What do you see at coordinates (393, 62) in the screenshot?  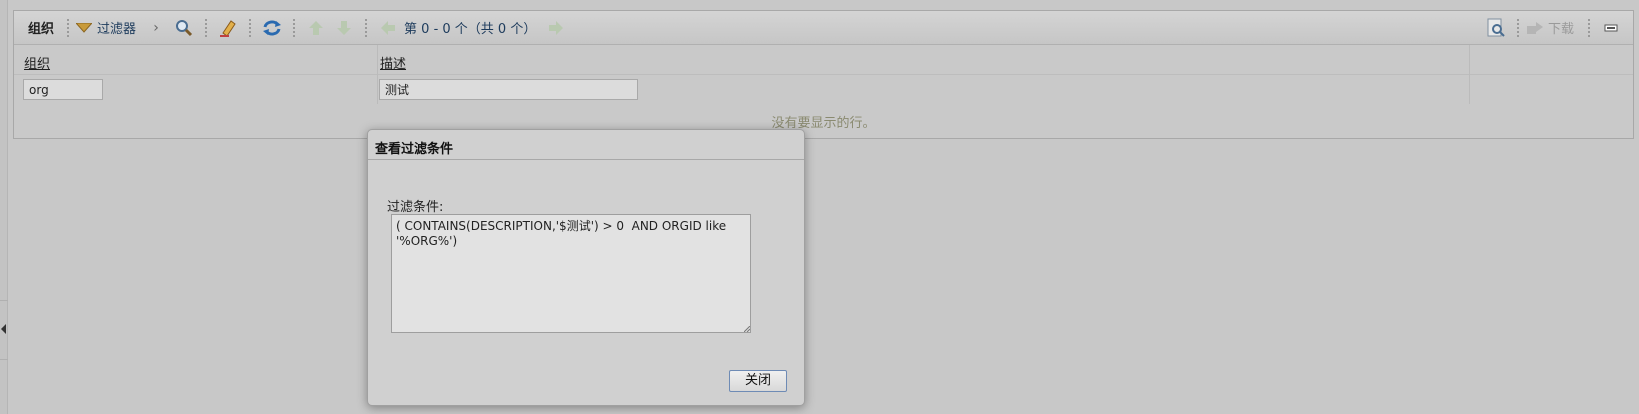 I see `column-header-description: 描述` at bounding box center [393, 62].